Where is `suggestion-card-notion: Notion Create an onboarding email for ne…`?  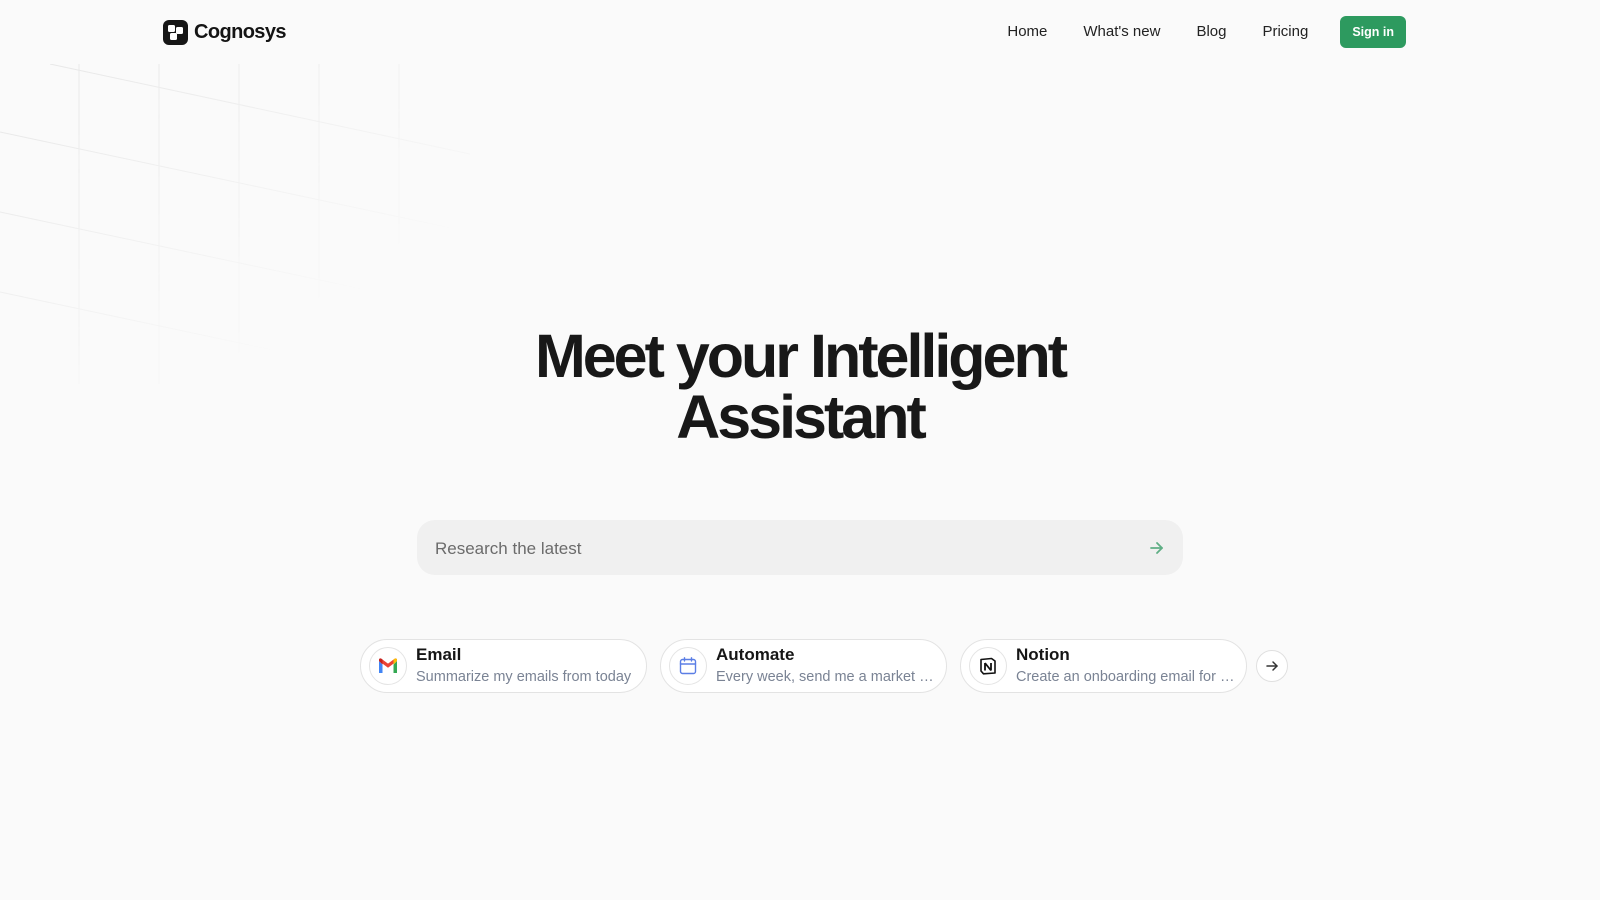 suggestion-card-notion: Notion Create an onboarding email for ne… is located at coordinates (1103, 666).